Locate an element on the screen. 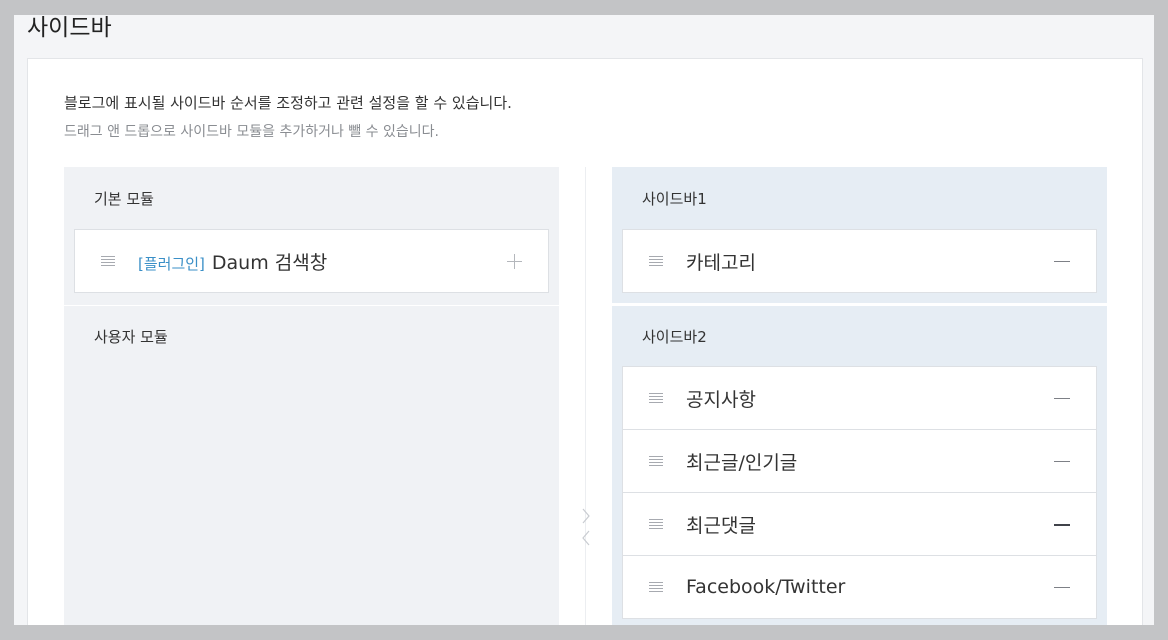 The height and width of the screenshot is (640, 1168). module-item-daum-search: [플러그인] Daum 검색창 is located at coordinates (311, 261).